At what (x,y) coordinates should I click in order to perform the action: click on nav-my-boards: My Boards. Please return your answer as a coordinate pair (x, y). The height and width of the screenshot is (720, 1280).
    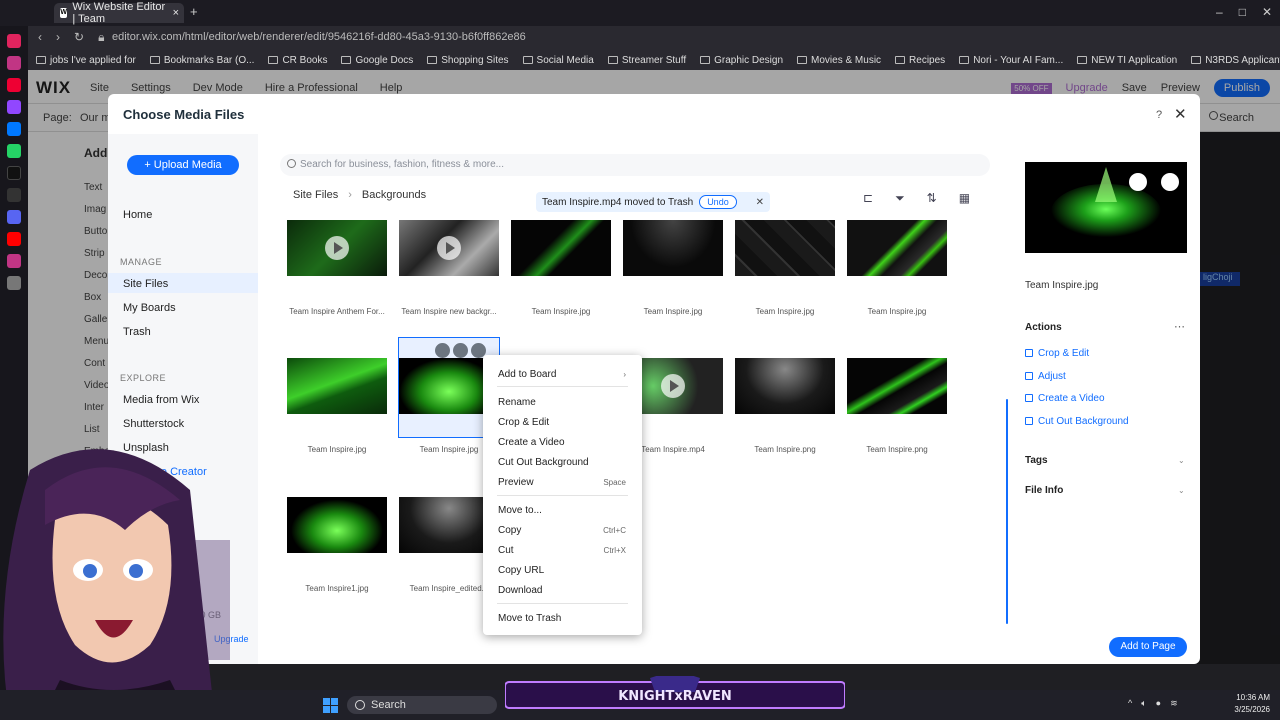
    Looking at the image, I should click on (149, 308).